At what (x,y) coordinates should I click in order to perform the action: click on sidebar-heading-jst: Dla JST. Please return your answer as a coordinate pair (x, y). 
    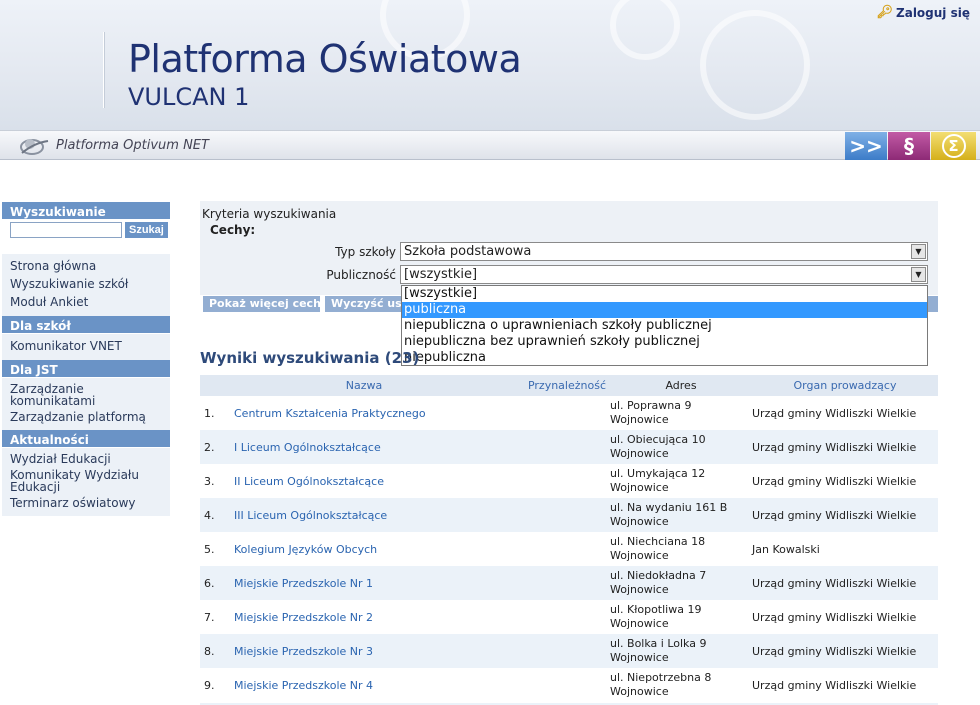
    Looking at the image, I should click on (86, 369).